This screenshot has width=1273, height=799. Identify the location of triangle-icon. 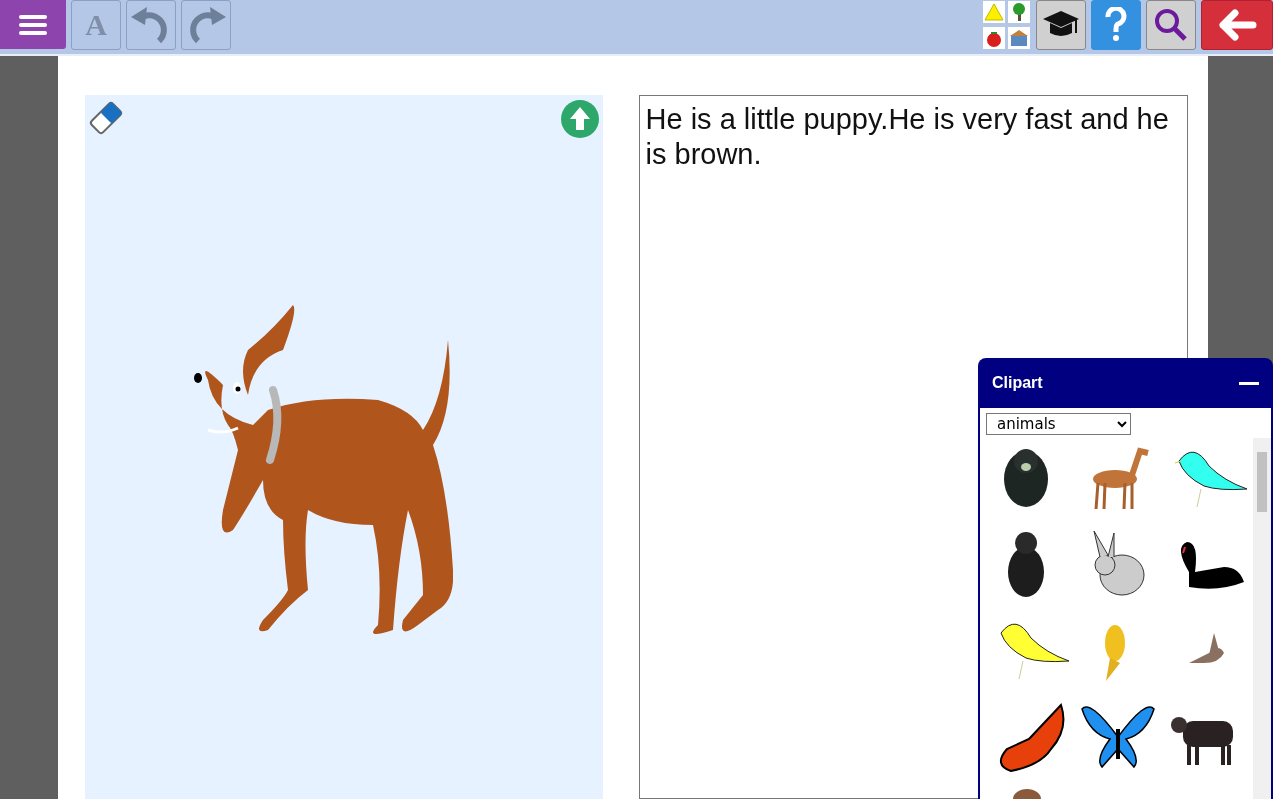
(994, 12).